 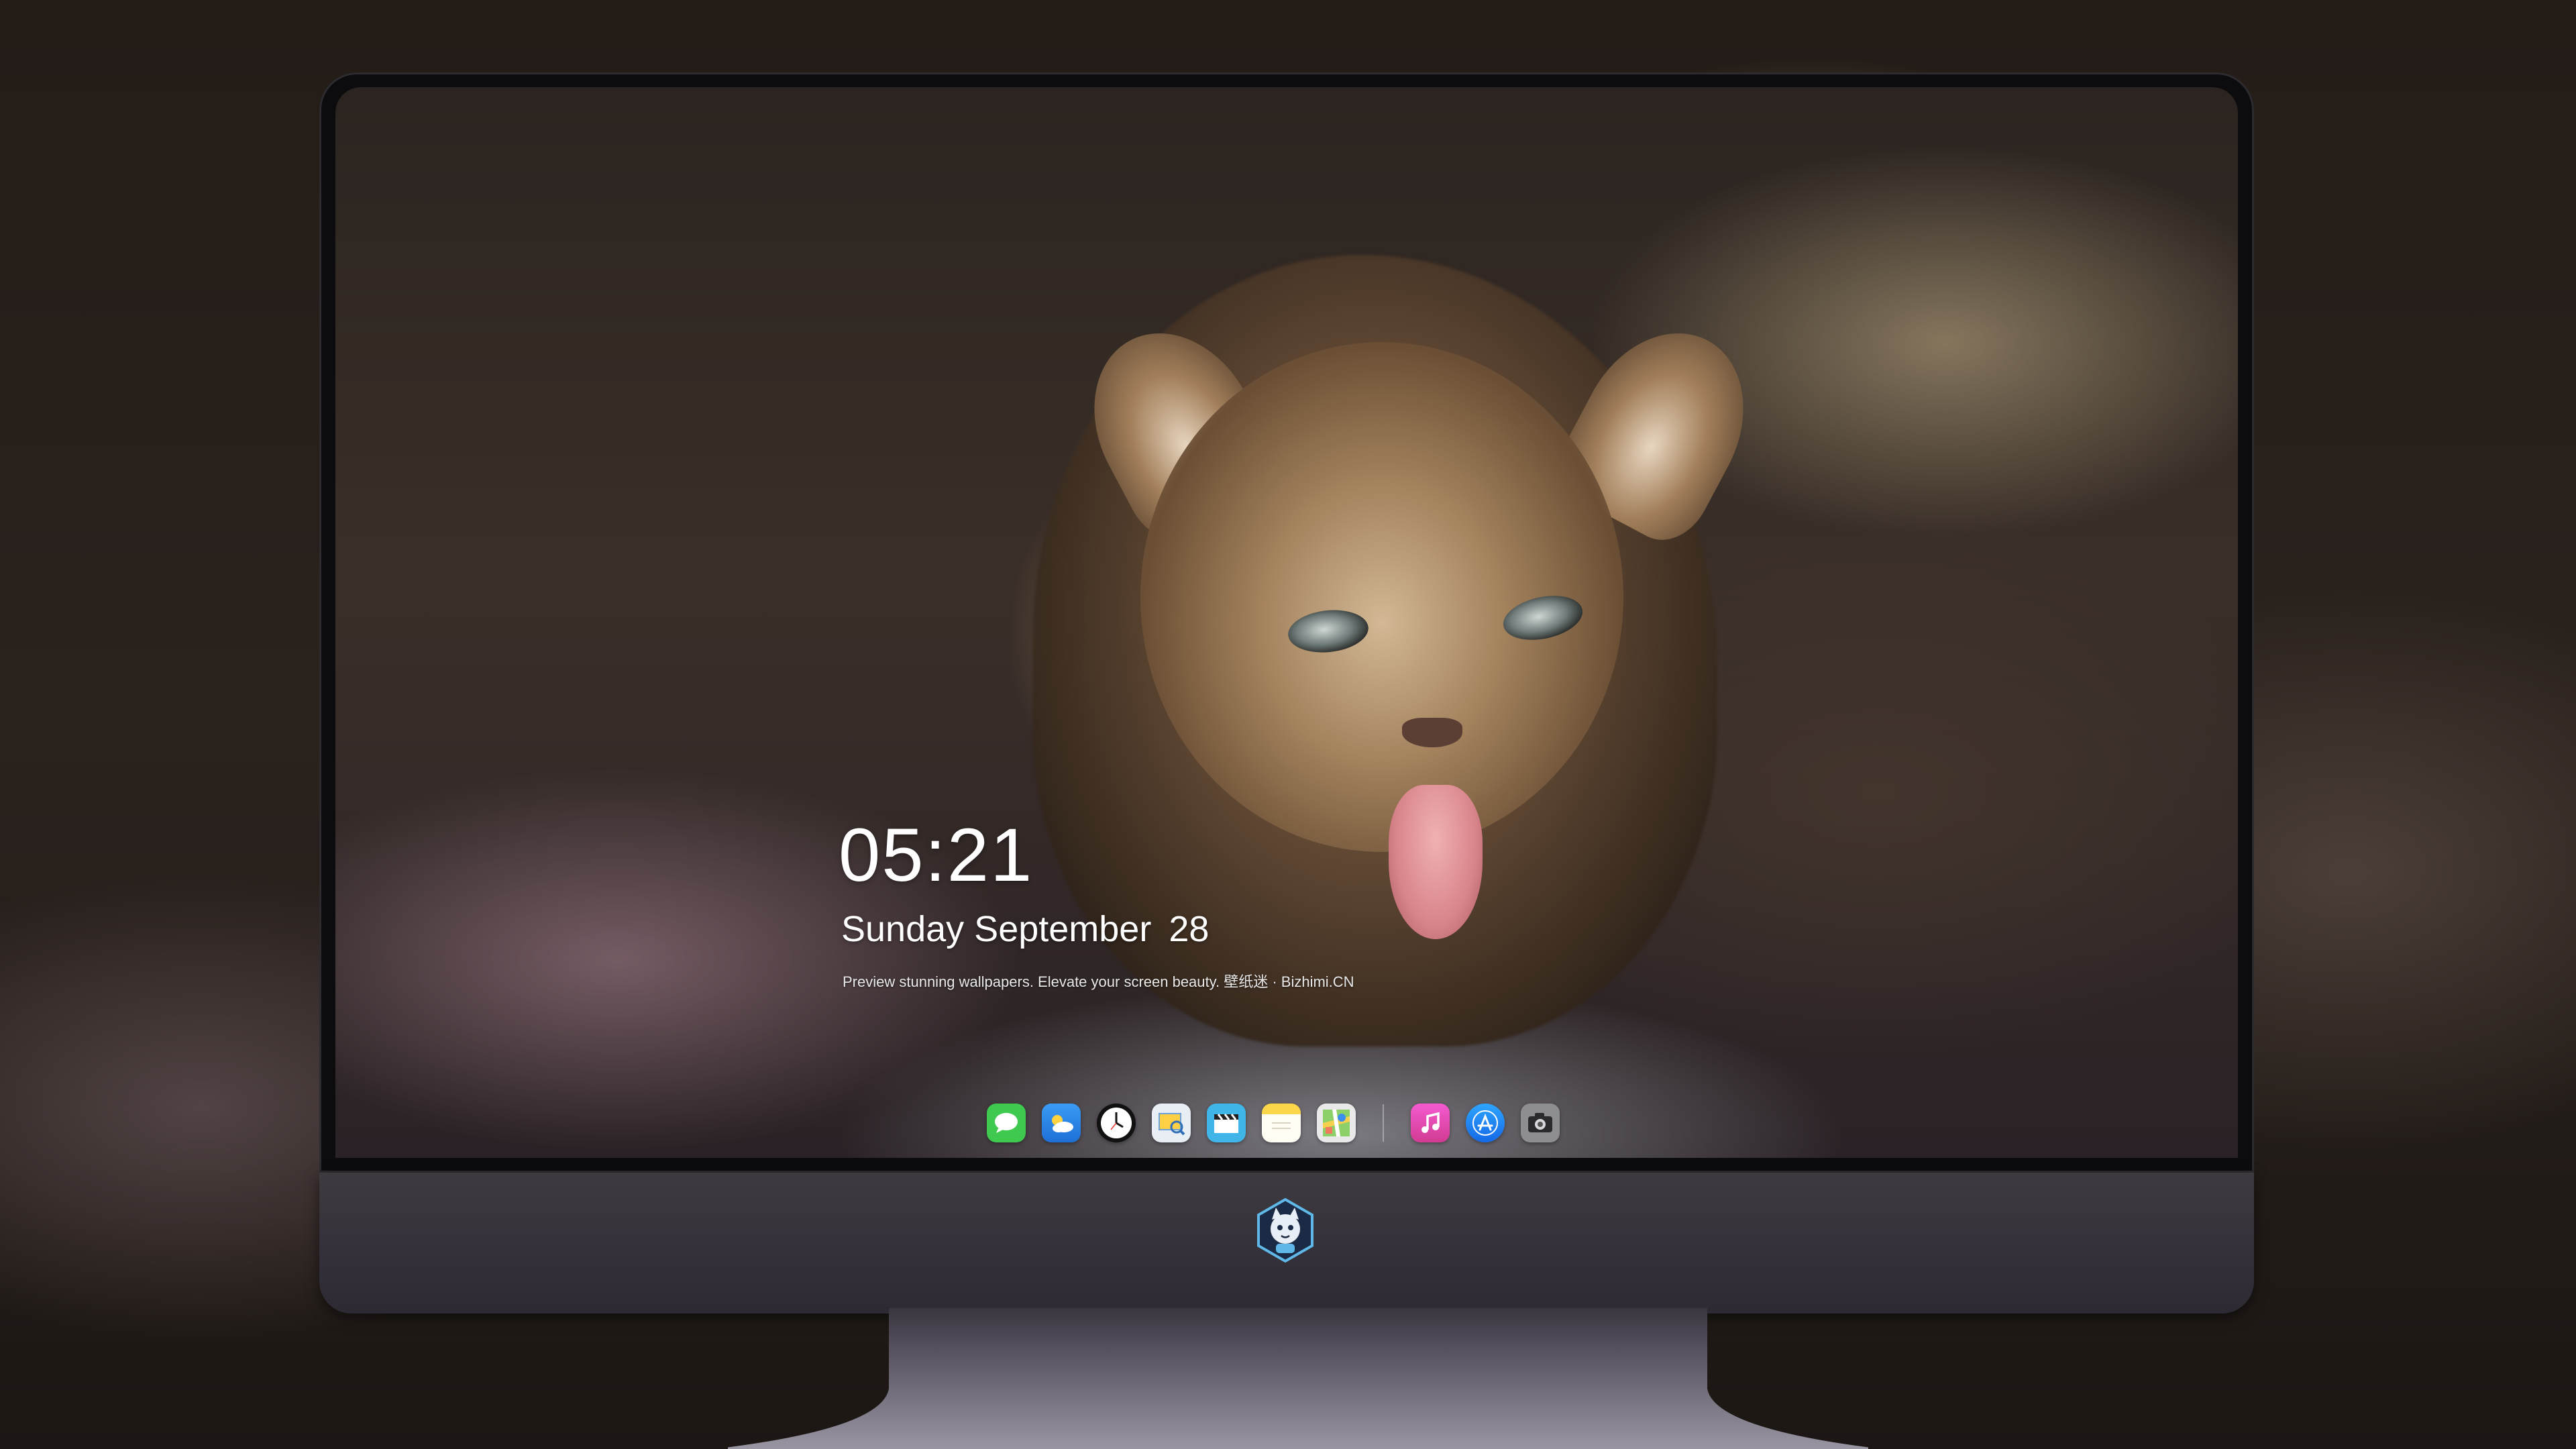 What do you see at coordinates (1285, 1230) in the screenshot?
I see `bizhimi-cat-logo-icon` at bounding box center [1285, 1230].